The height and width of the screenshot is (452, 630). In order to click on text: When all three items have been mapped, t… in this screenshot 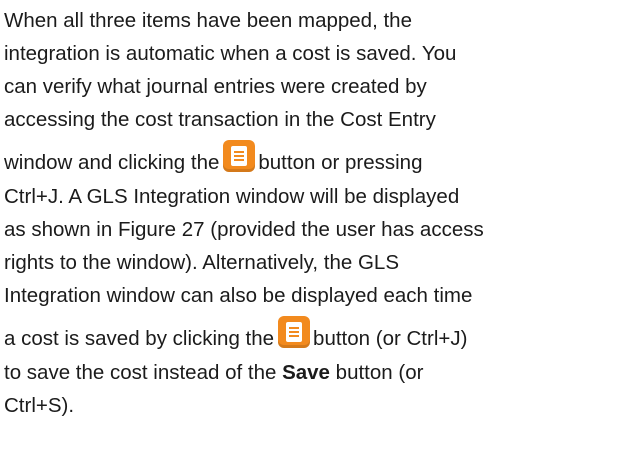, I will do `click(208, 20)`.